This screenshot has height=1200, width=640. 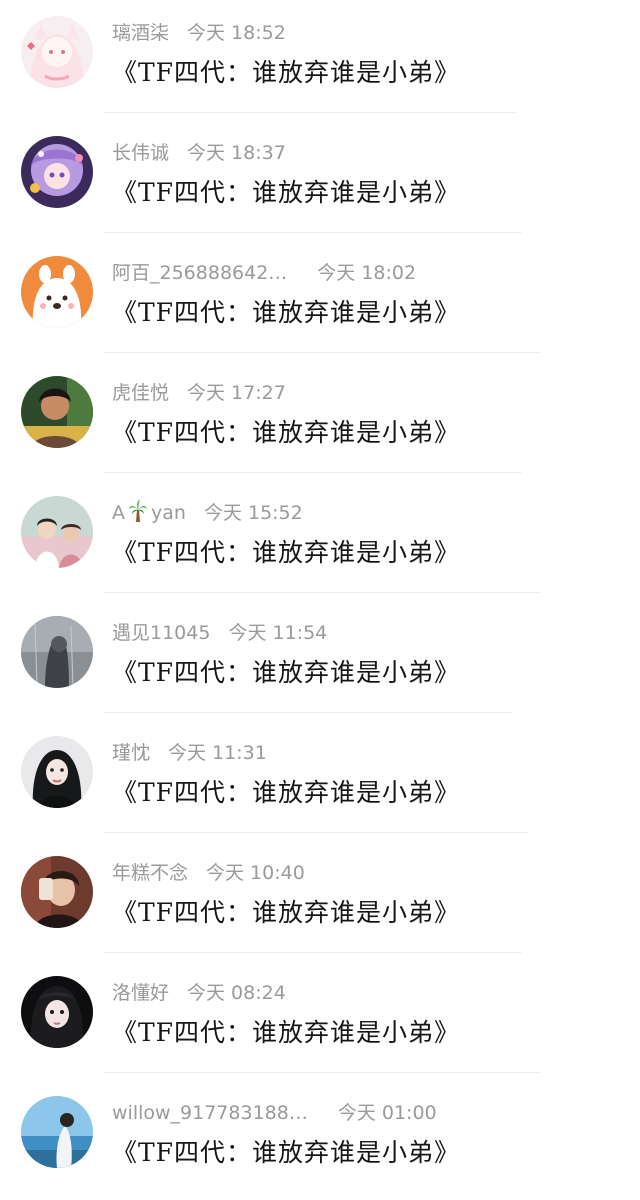 I want to click on palm-tree-icon, so click(x=138, y=511).